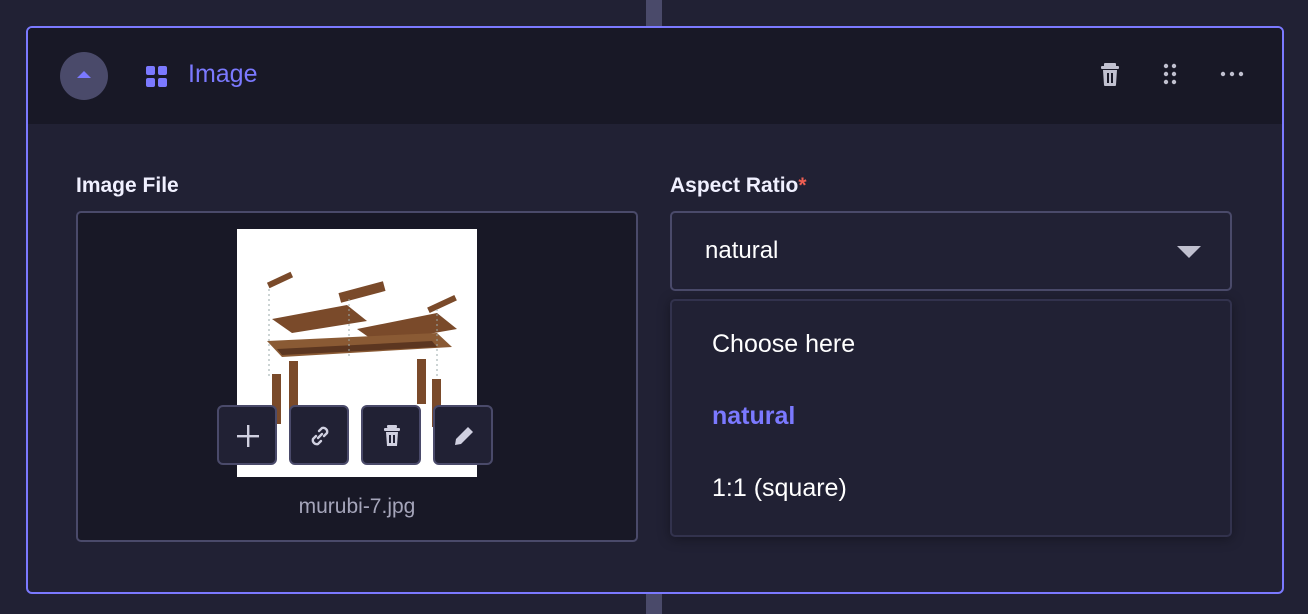 The width and height of the screenshot is (1308, 614). I want to click on add-image-button, so click(247, 435).